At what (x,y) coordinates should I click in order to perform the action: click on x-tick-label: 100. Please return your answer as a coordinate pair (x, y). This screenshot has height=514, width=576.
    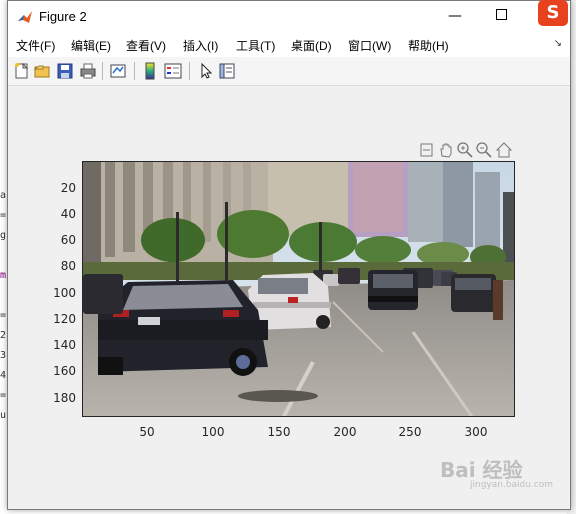
    Looking at the image, I should click on (213, 432).